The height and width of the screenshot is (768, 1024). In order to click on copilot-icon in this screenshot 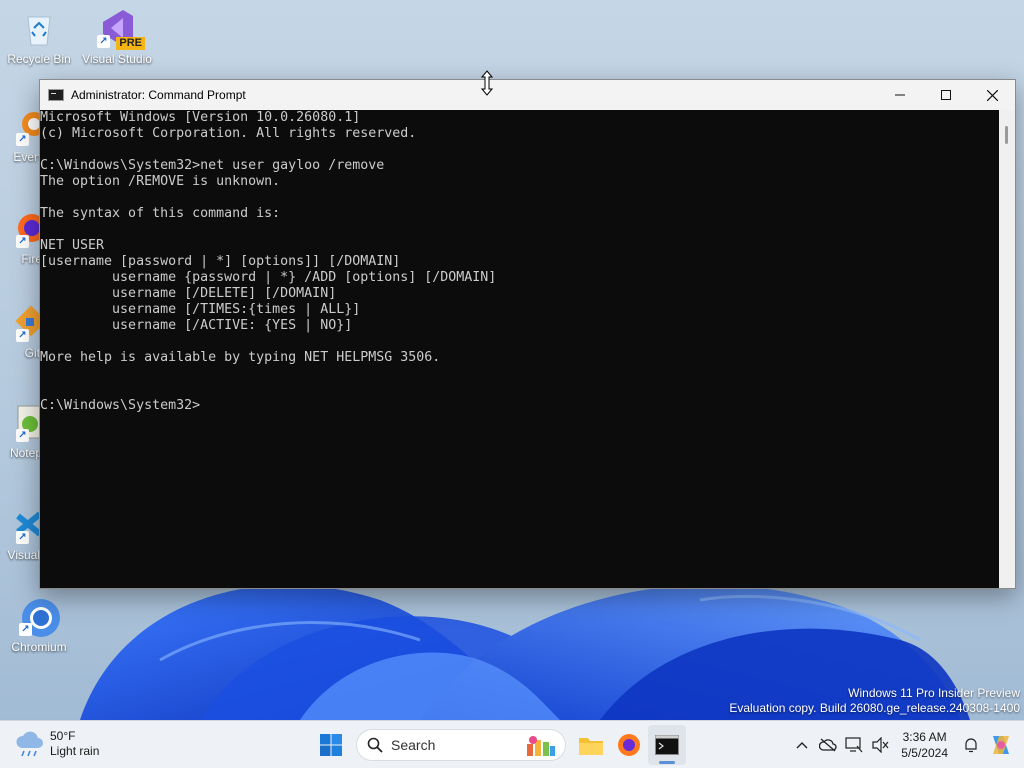, I will do `click(1001, 745)`.